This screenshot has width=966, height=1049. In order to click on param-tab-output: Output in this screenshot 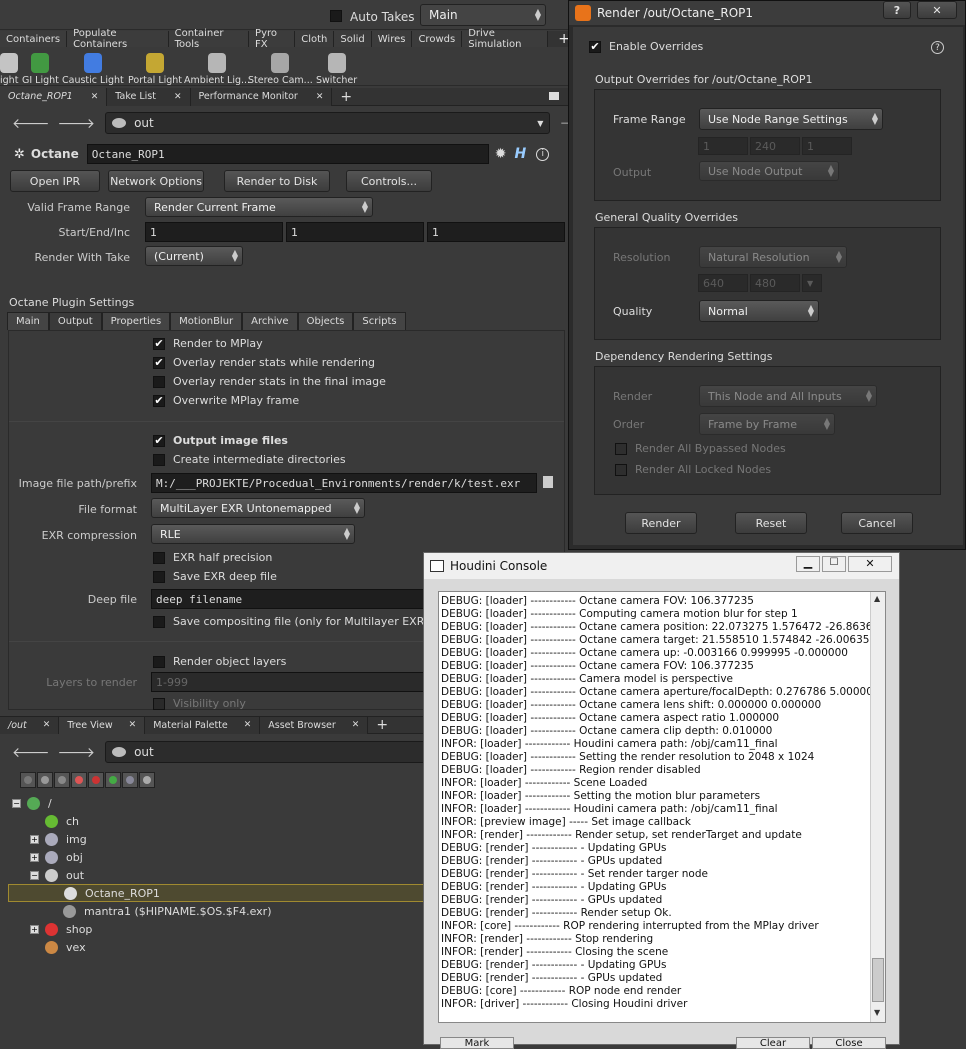, I will do `click(75, 321)`.